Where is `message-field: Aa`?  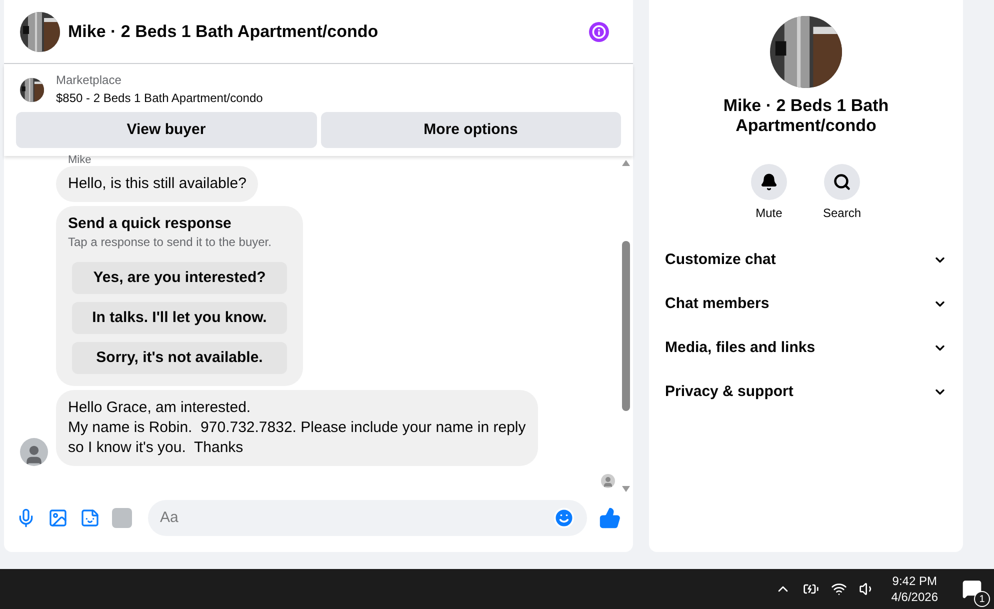
message-field: Aa is located at coordinates (356, 518).